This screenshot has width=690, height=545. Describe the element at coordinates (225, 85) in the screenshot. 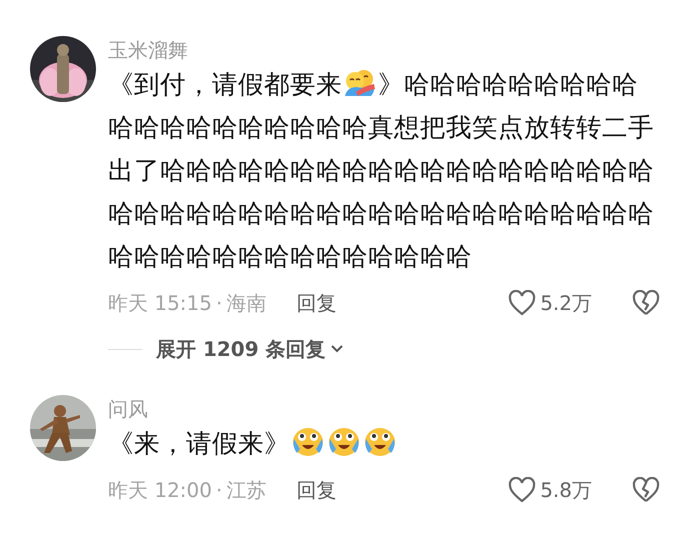

I see `comment-text: 《到付，请假都要来` at that location.